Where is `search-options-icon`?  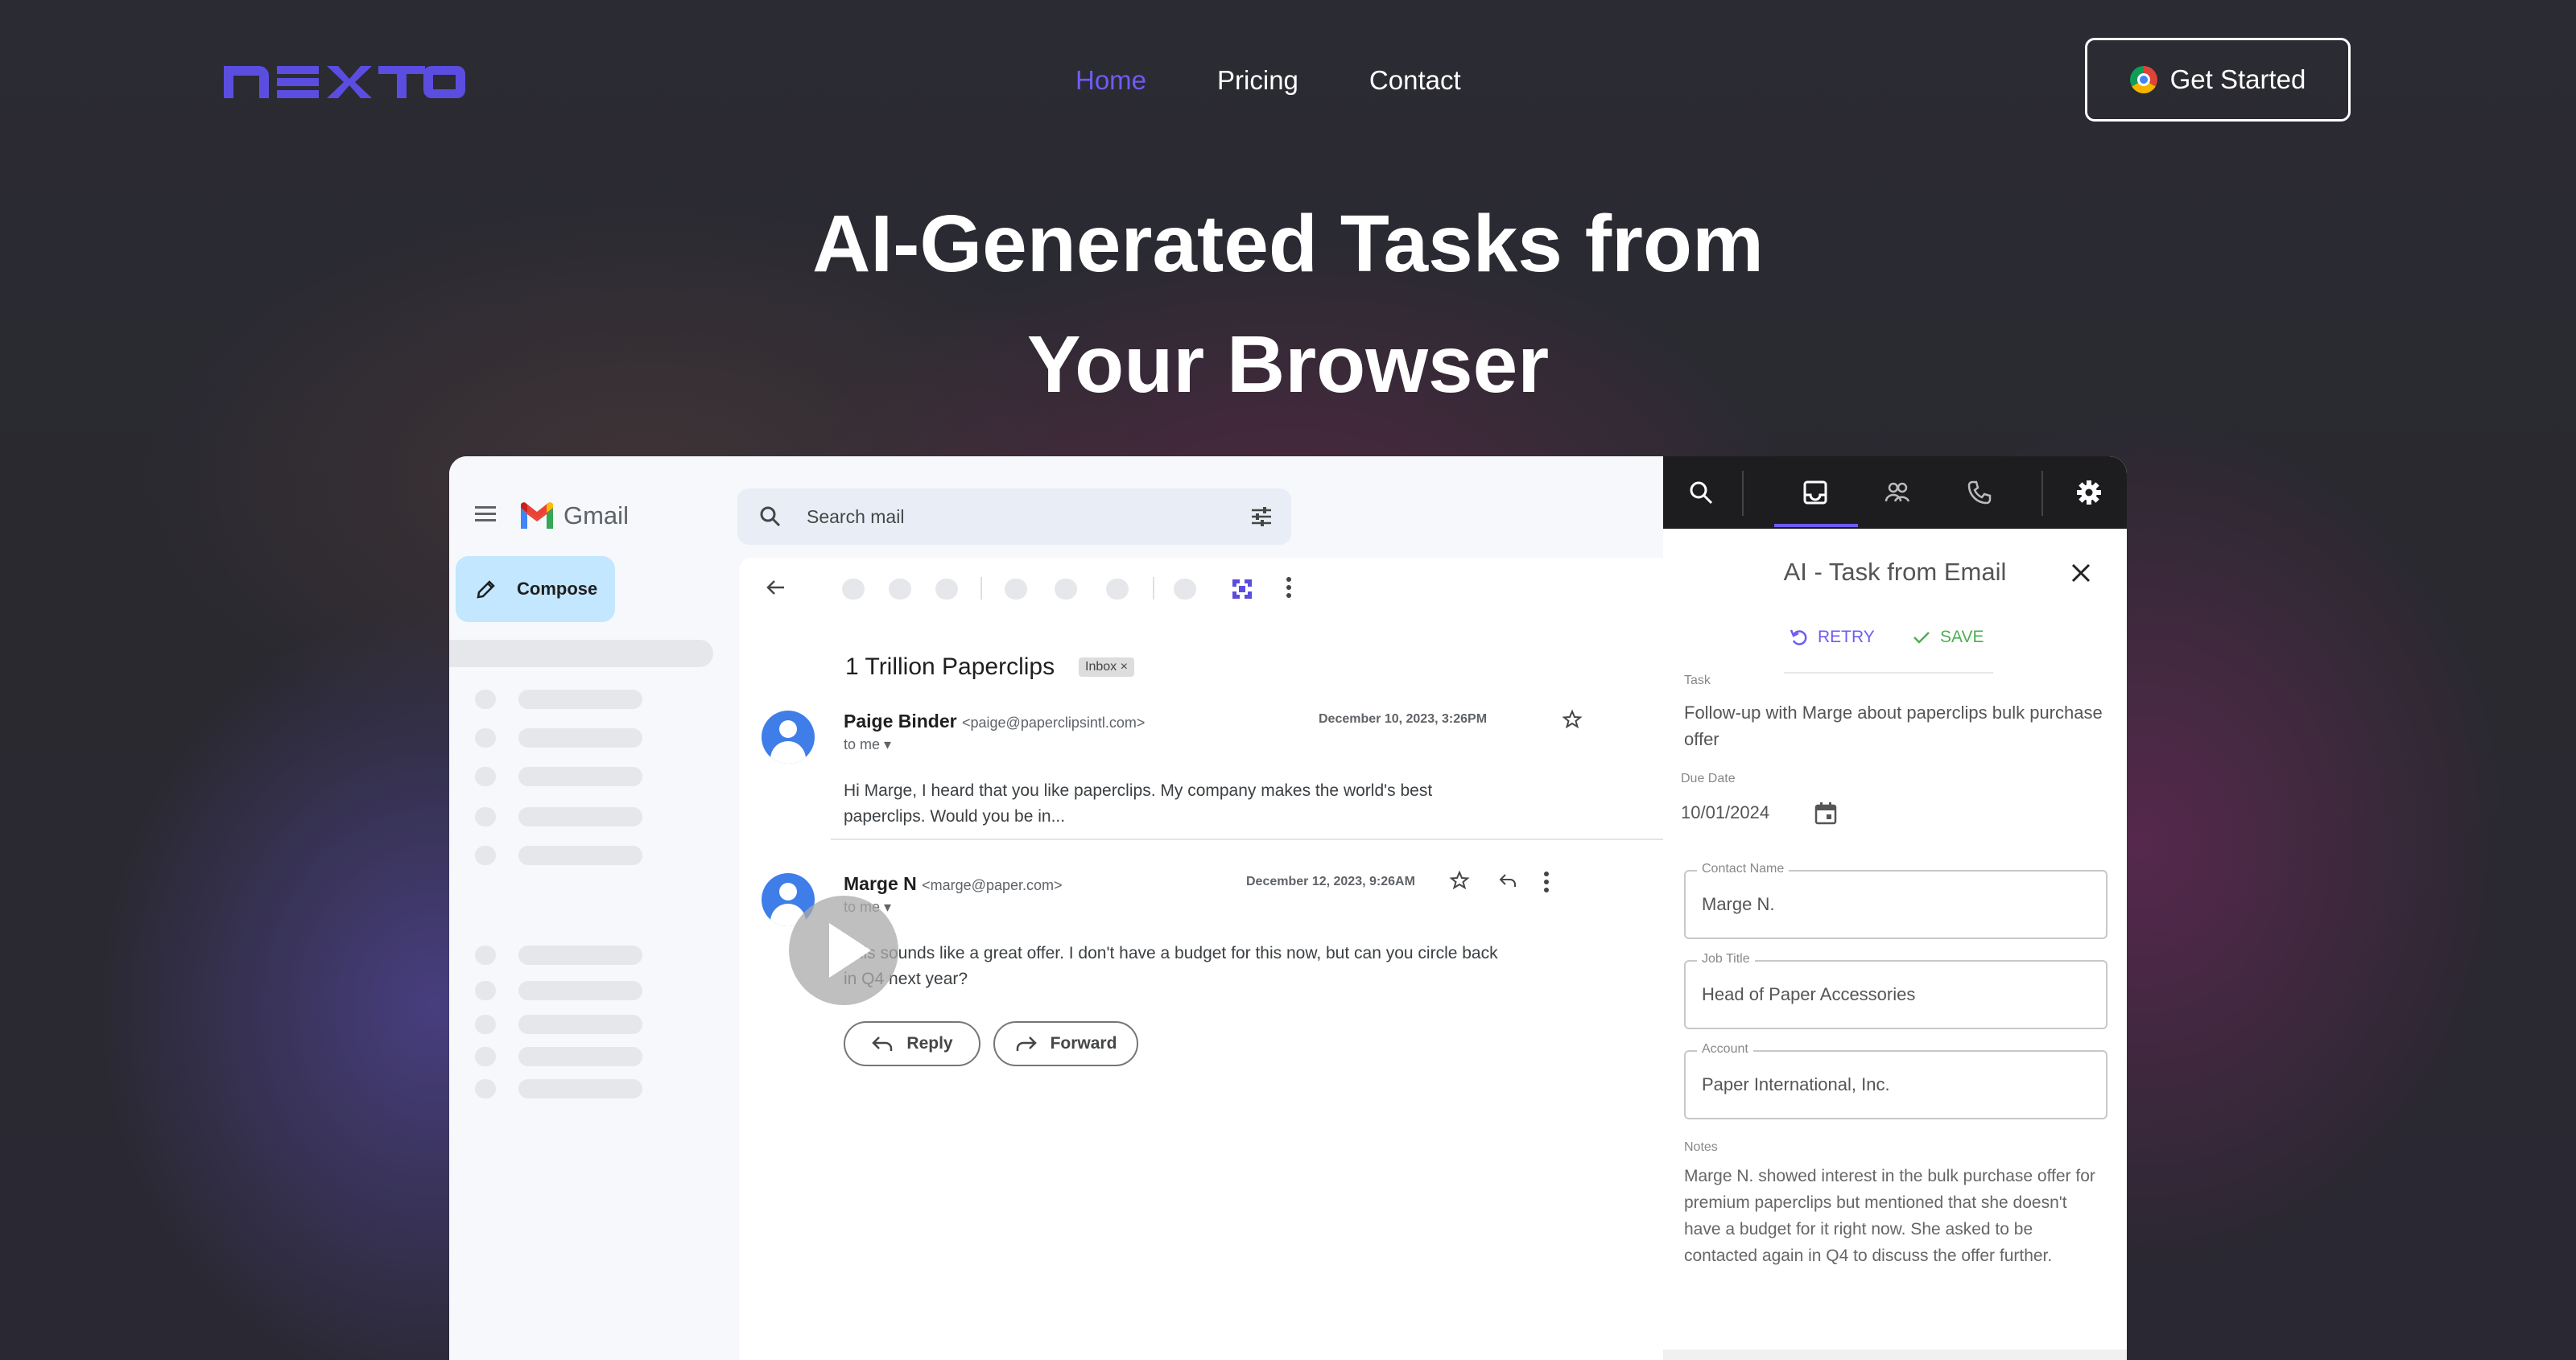
search-options-icon is located at coordinates (1261, 517).